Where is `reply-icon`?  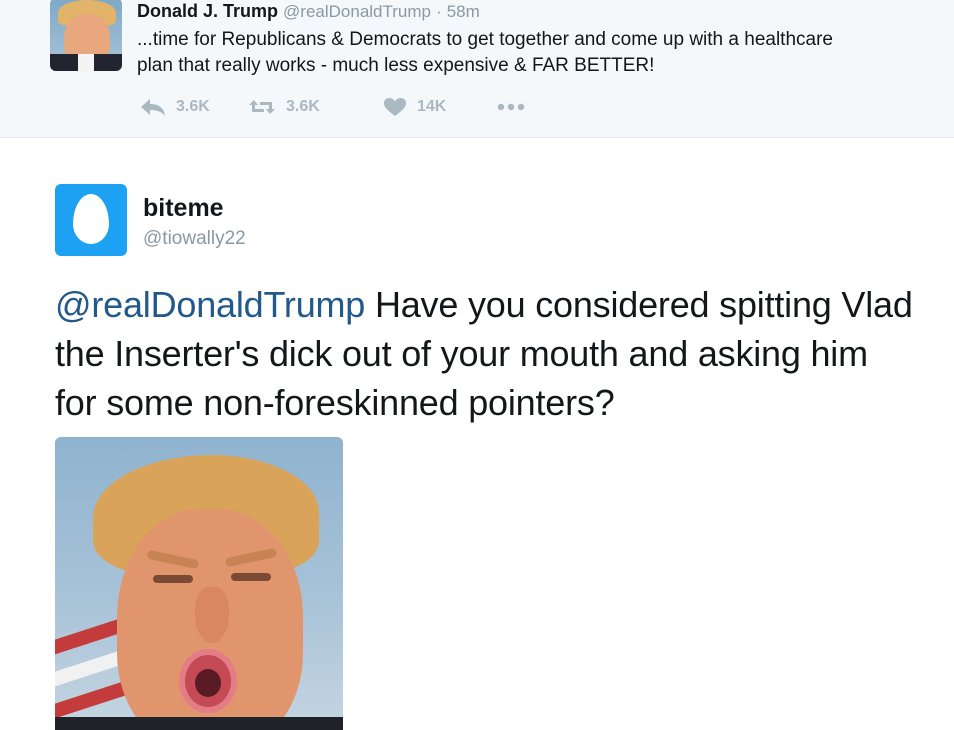 reply-icon is located at coordinates (153, 107).